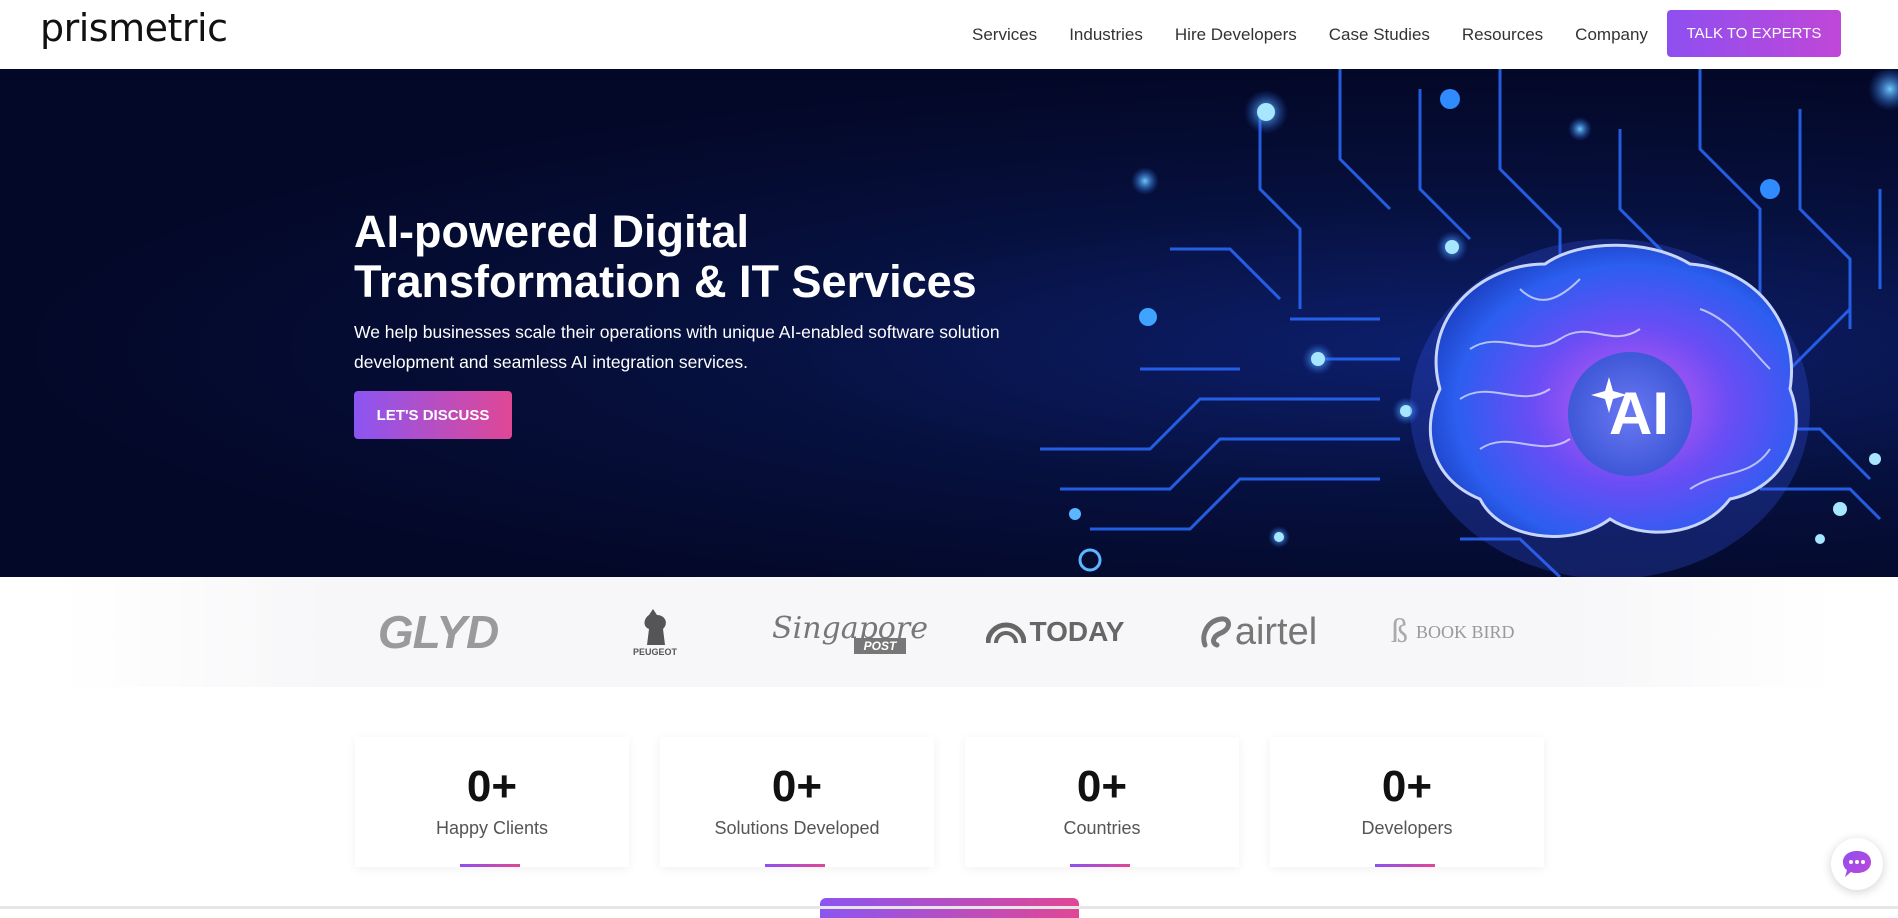 Image resolution: width=1898 pixels, height=918 pixels. Describe the element at coordinates (1502, 35) in the screenshot. I see `nav-resources: Resources` at that location.